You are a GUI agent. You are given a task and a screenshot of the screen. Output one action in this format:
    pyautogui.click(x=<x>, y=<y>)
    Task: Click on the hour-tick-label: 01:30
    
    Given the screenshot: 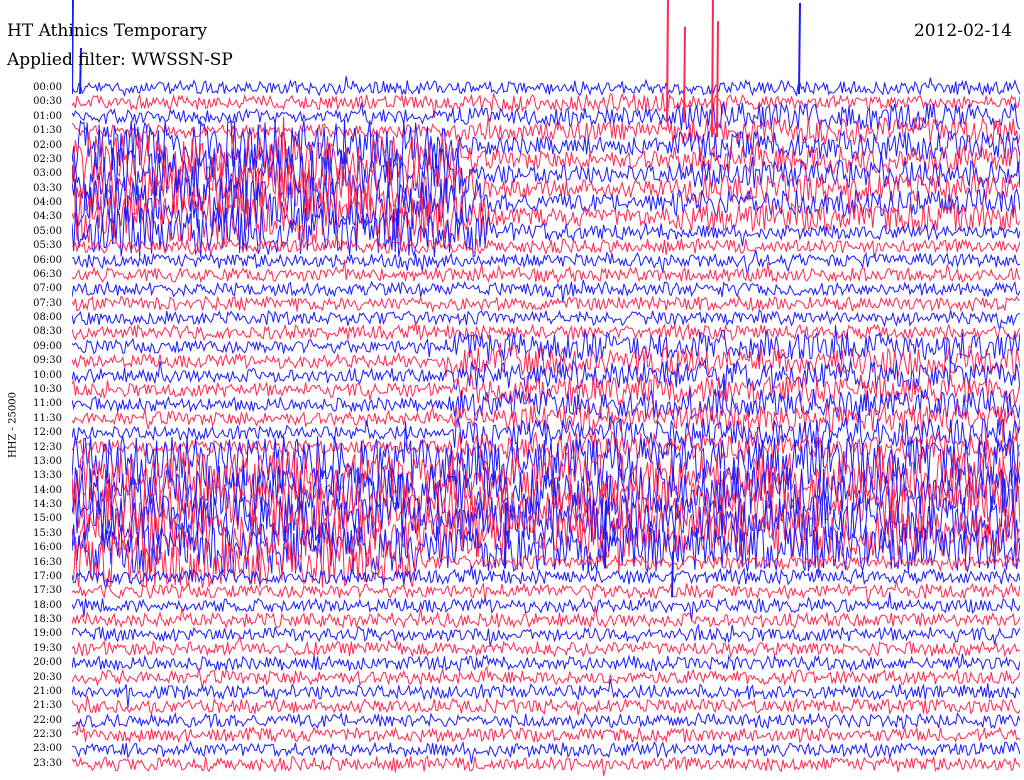 What is the action you would take?
    pyautogui.click(x=47, y=131)
    